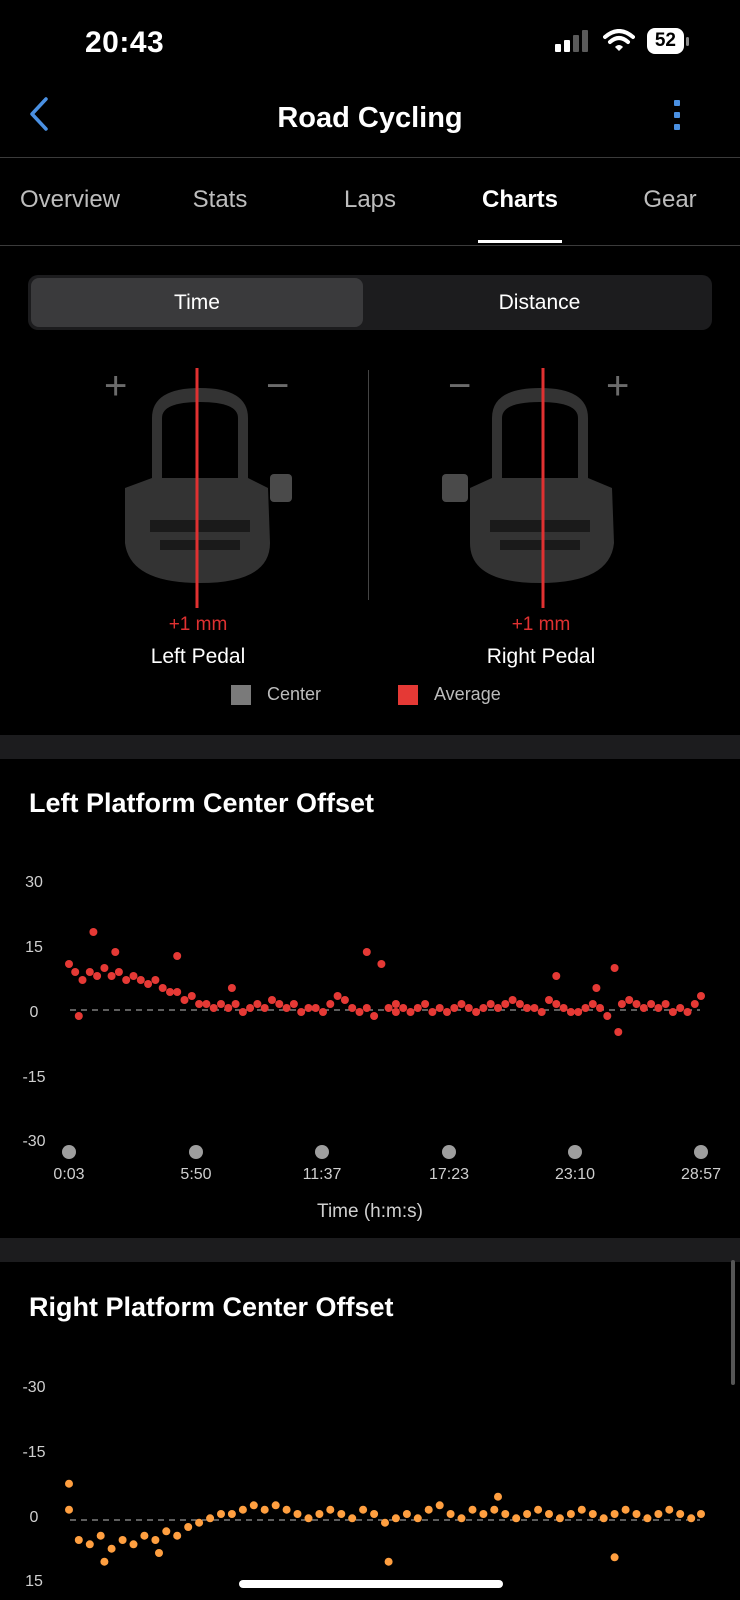 The height and width of the screenshot is (1600, 740). What do you see at coordinates (208, 488) in the screenshot?
I see `left-pedal-icon` at bounding box center [208, 488].